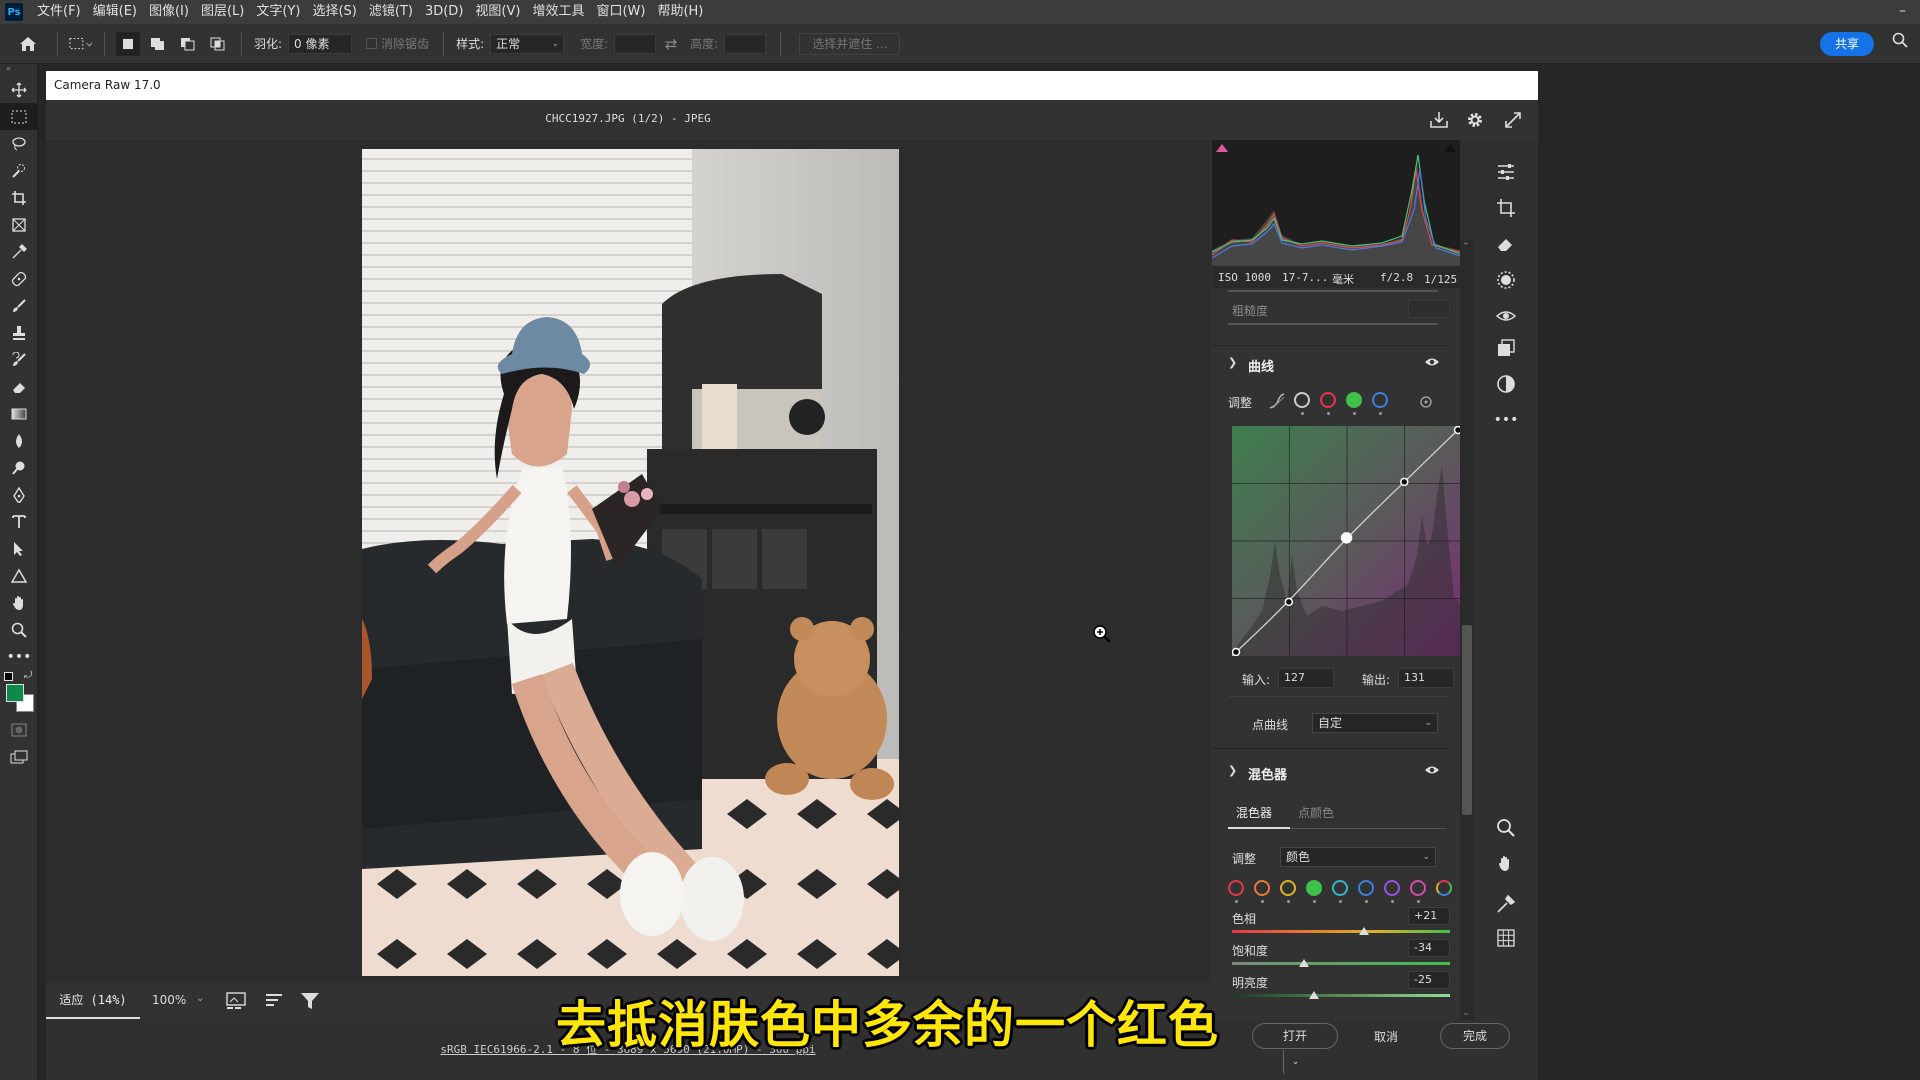 The image size is (1920, 1080). Describe the element at coordinates (1277, 403) in the screenshot. I see `parametric-curve-icon` at that location.